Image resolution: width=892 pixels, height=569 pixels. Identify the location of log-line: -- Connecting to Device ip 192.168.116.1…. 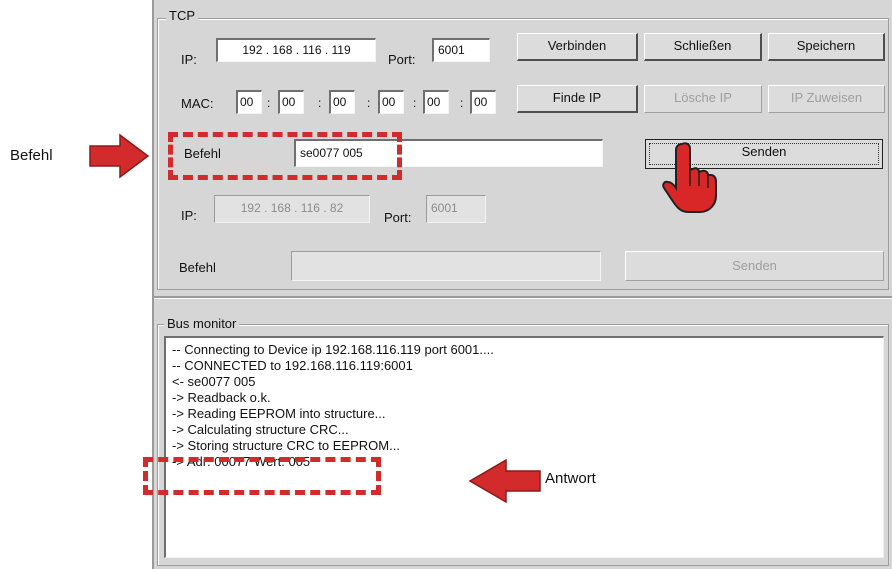
(333, 349).